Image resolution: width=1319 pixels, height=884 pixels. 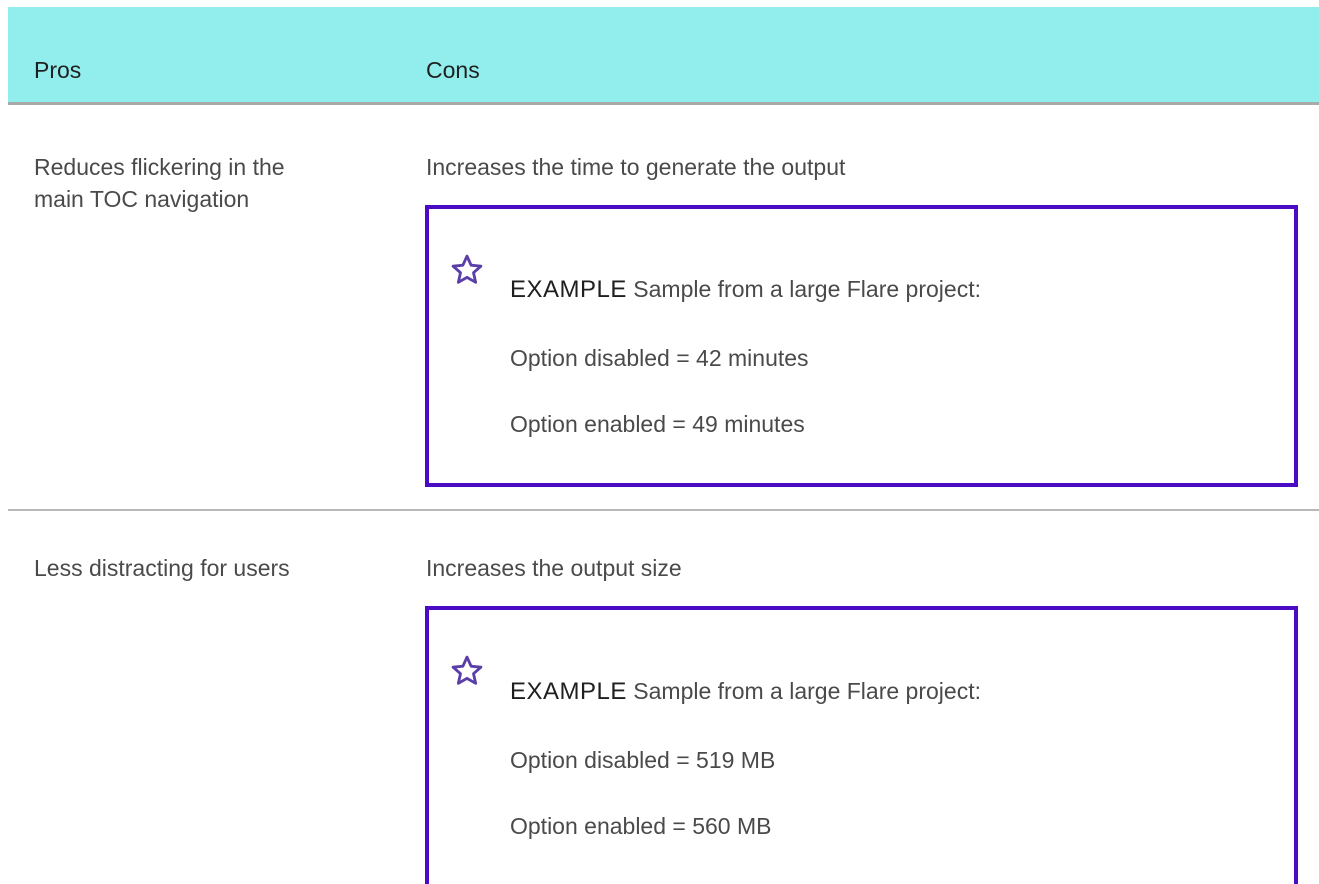 I want to click on pros-cell: Less distracting for users, so click(x=214, y=568).